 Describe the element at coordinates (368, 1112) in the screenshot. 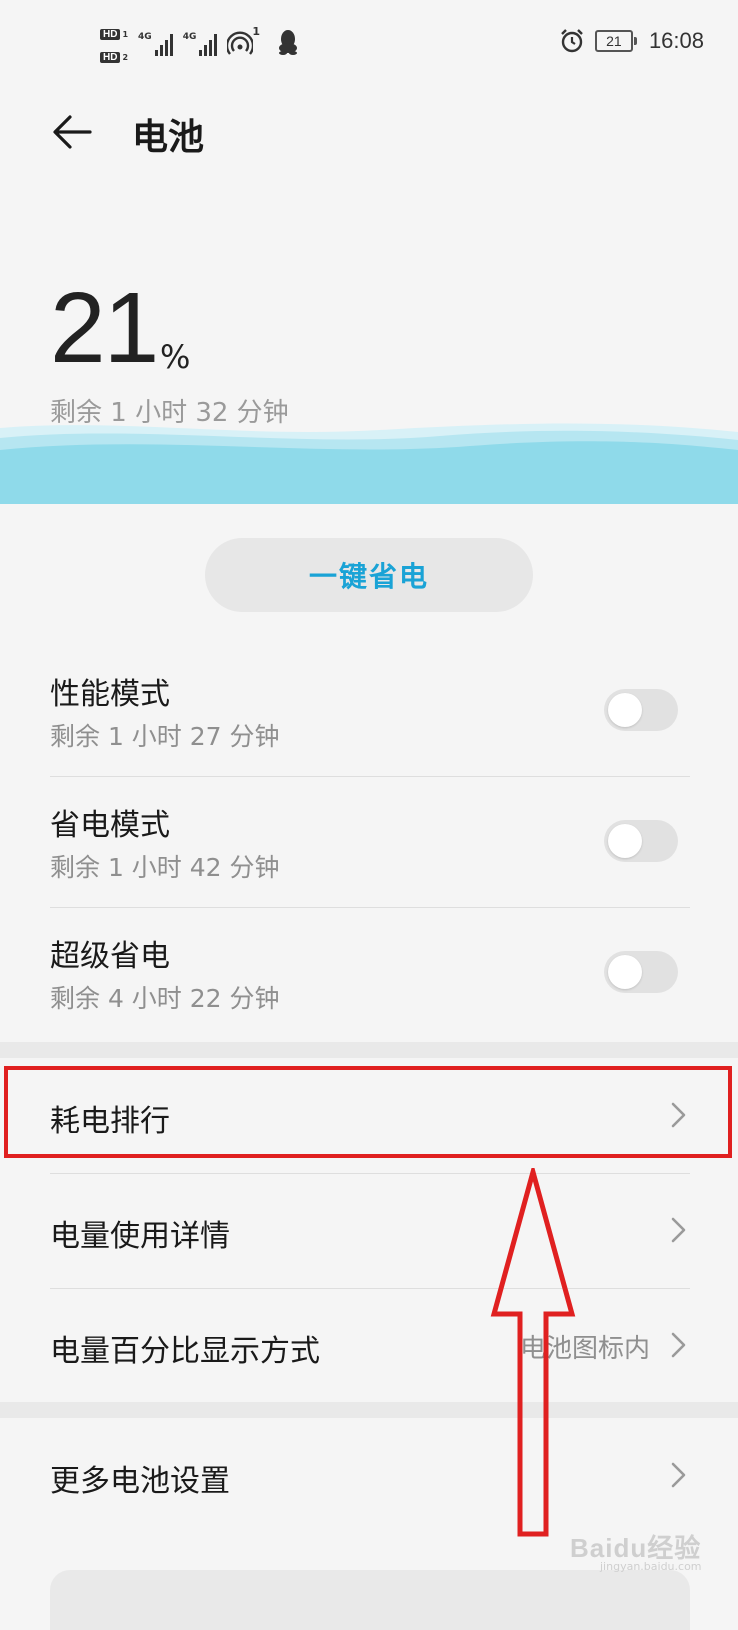

I see `annotation-highlight-box` at that location.